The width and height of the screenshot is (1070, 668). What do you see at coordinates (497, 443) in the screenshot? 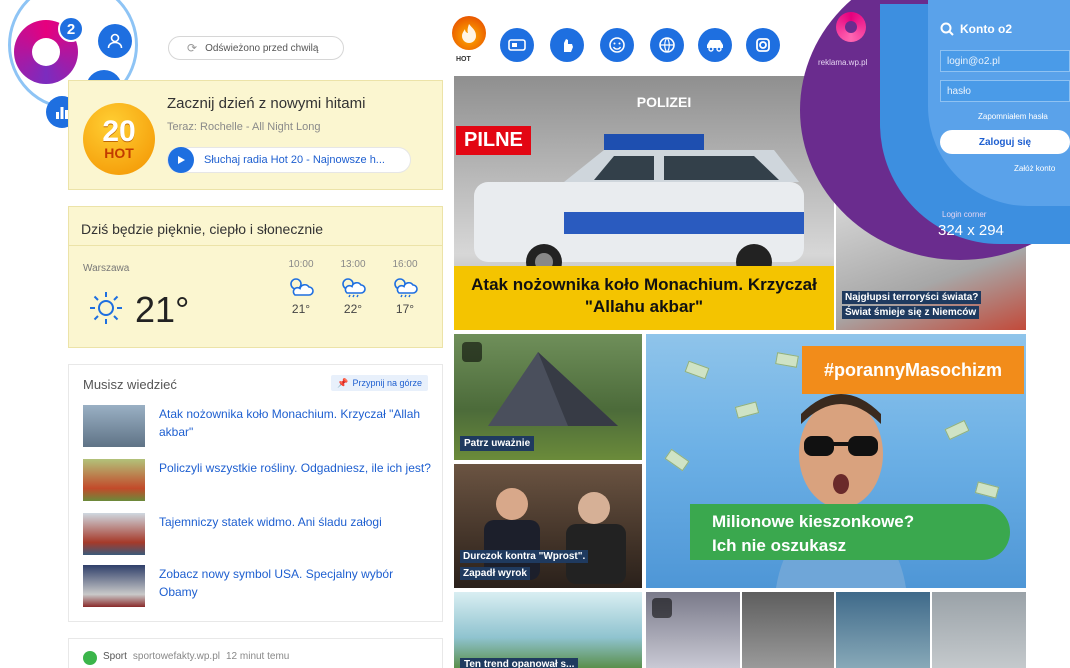
I see `tent-caption: Patrz uważnie` at bounding box center [497, 443].